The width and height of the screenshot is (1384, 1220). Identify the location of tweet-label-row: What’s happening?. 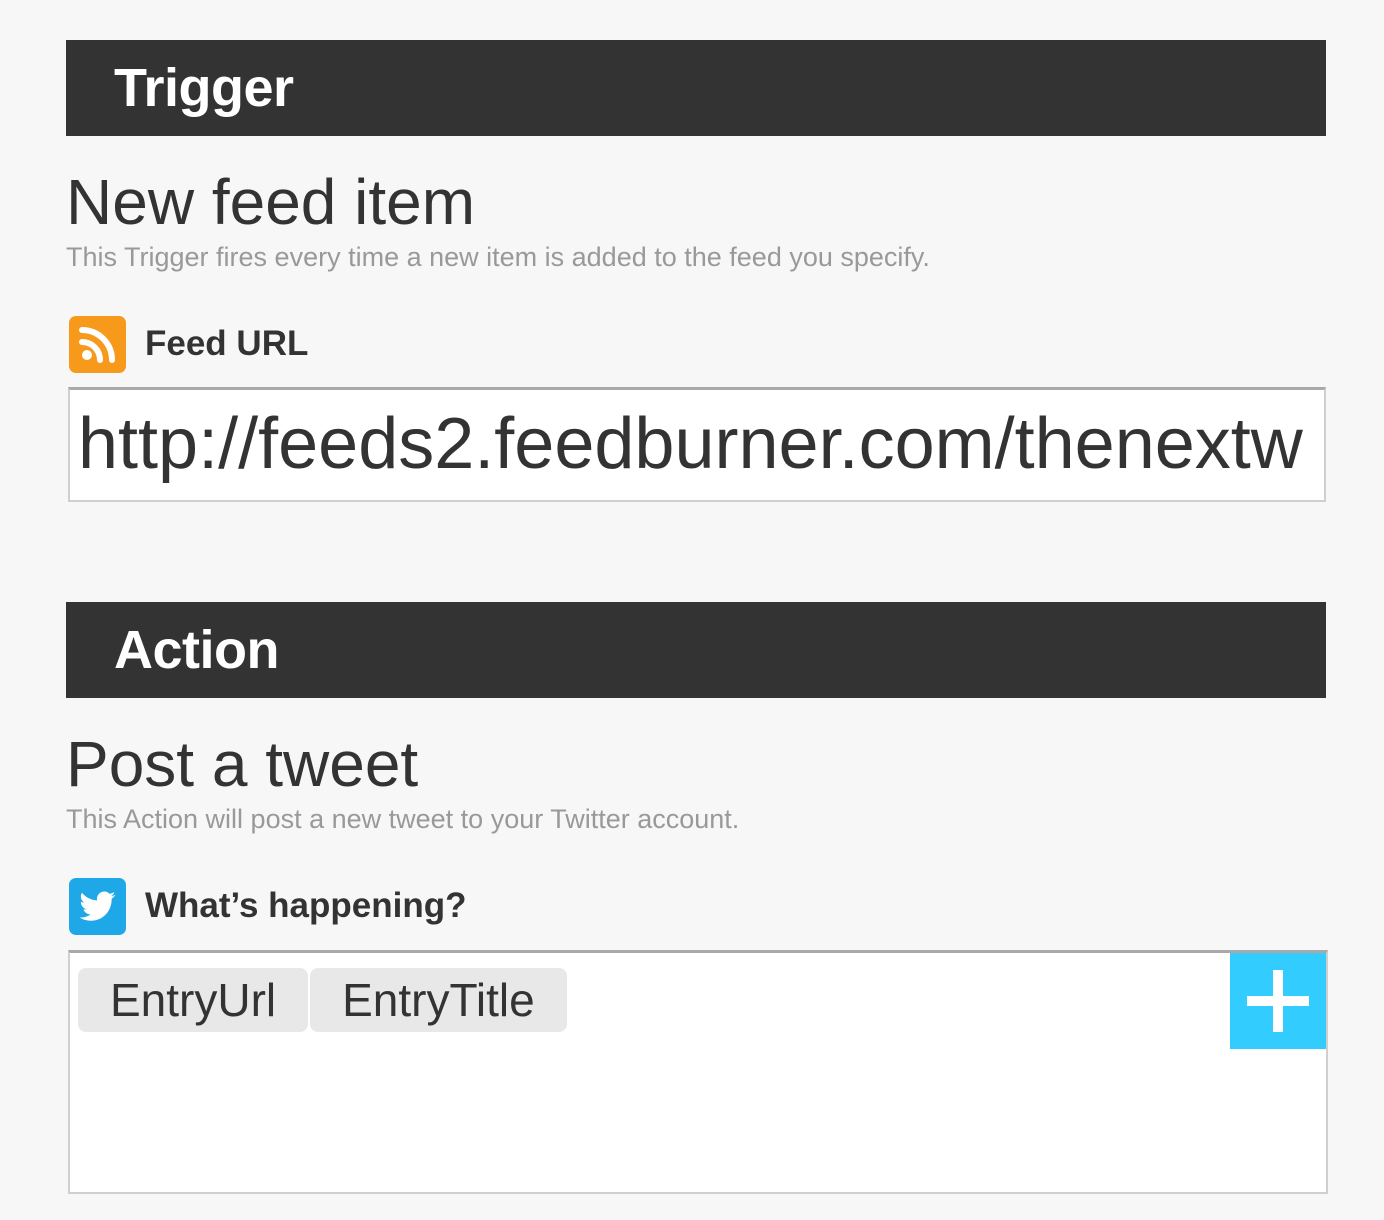
(268, 906).